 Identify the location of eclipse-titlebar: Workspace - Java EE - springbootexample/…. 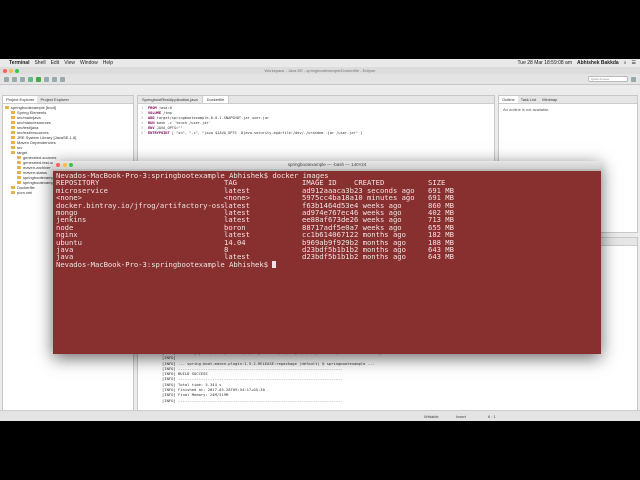
(320, 70).